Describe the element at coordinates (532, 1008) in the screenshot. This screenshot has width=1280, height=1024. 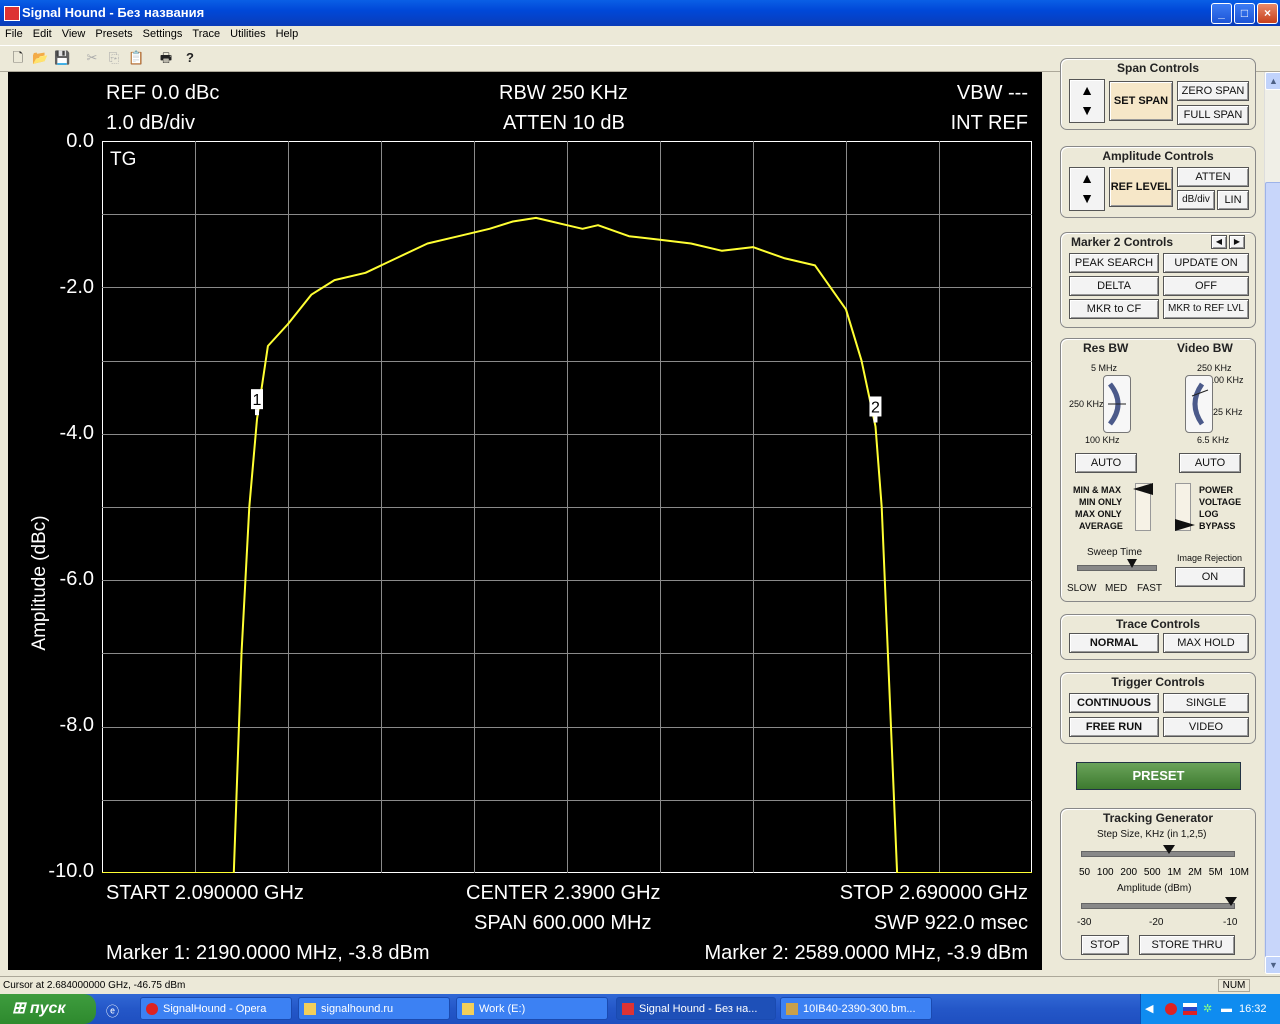
I see `task-work-drive: Work (E:)` at that location.